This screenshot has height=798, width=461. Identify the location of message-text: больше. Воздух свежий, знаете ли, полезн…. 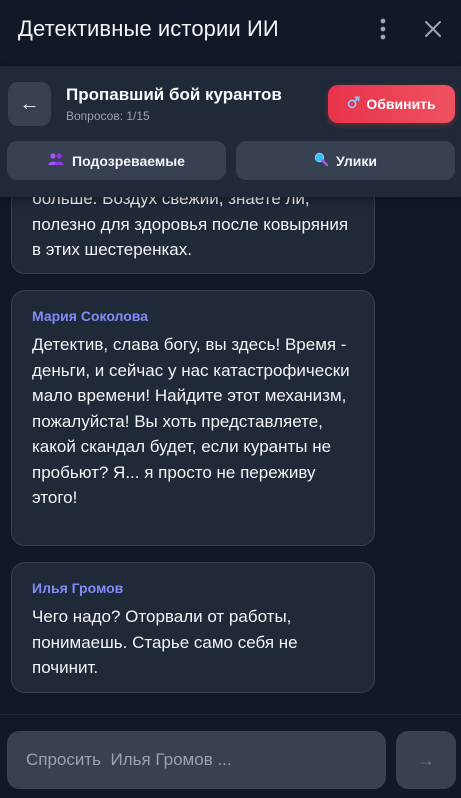
(190, 228).